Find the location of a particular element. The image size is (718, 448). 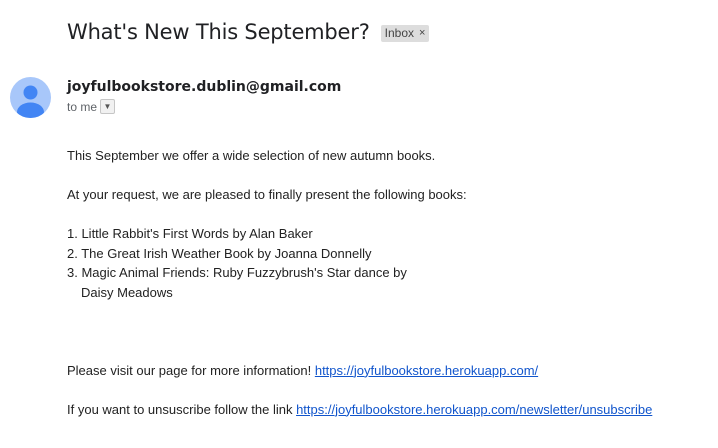

person-icon is located at coordinates (30, 101).